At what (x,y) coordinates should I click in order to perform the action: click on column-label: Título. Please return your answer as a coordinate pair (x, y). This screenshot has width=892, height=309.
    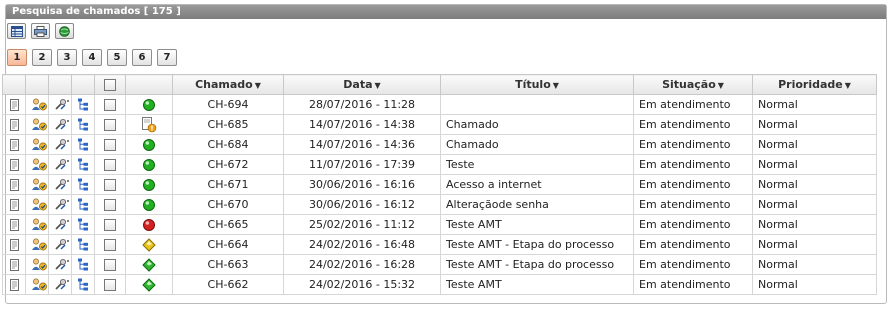
    Looking at the image, I should click on (533, 84).